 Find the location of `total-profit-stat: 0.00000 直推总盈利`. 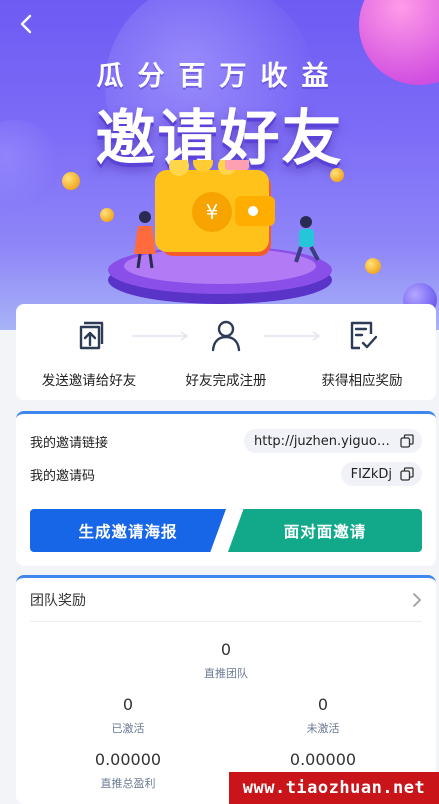

total-profit-stat: 0.00000 直推总盈利 is located at coordinates (128, 770).